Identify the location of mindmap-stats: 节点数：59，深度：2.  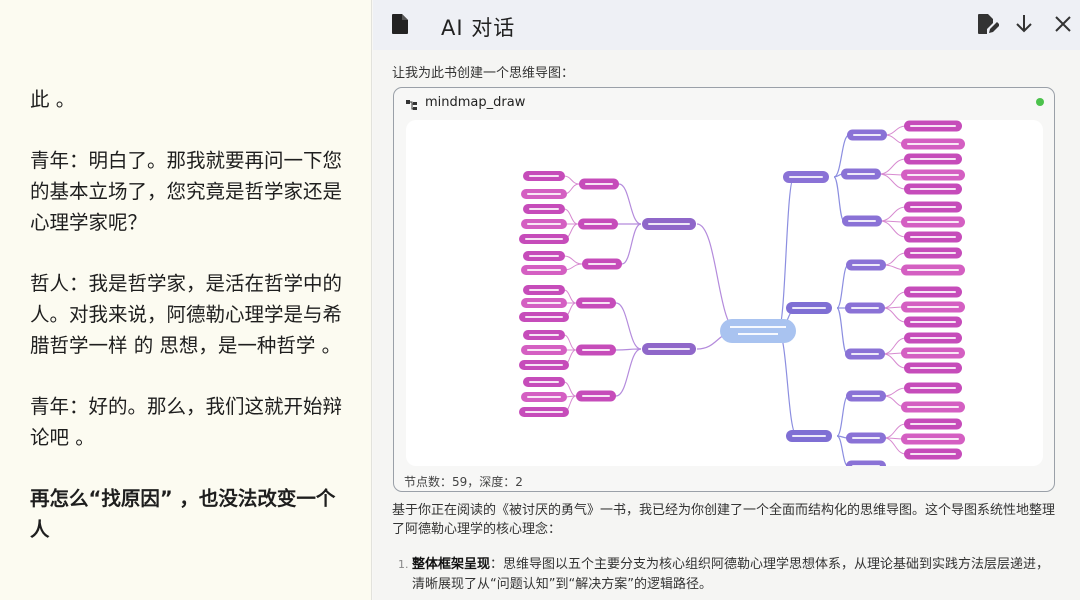
(463, 482).